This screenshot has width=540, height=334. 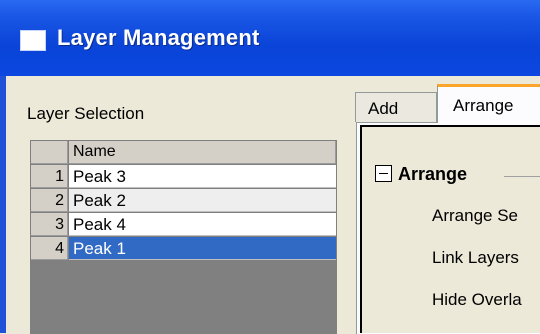 I want to click on layer-name-cell: Peak 2, so click(x=202, y=200).